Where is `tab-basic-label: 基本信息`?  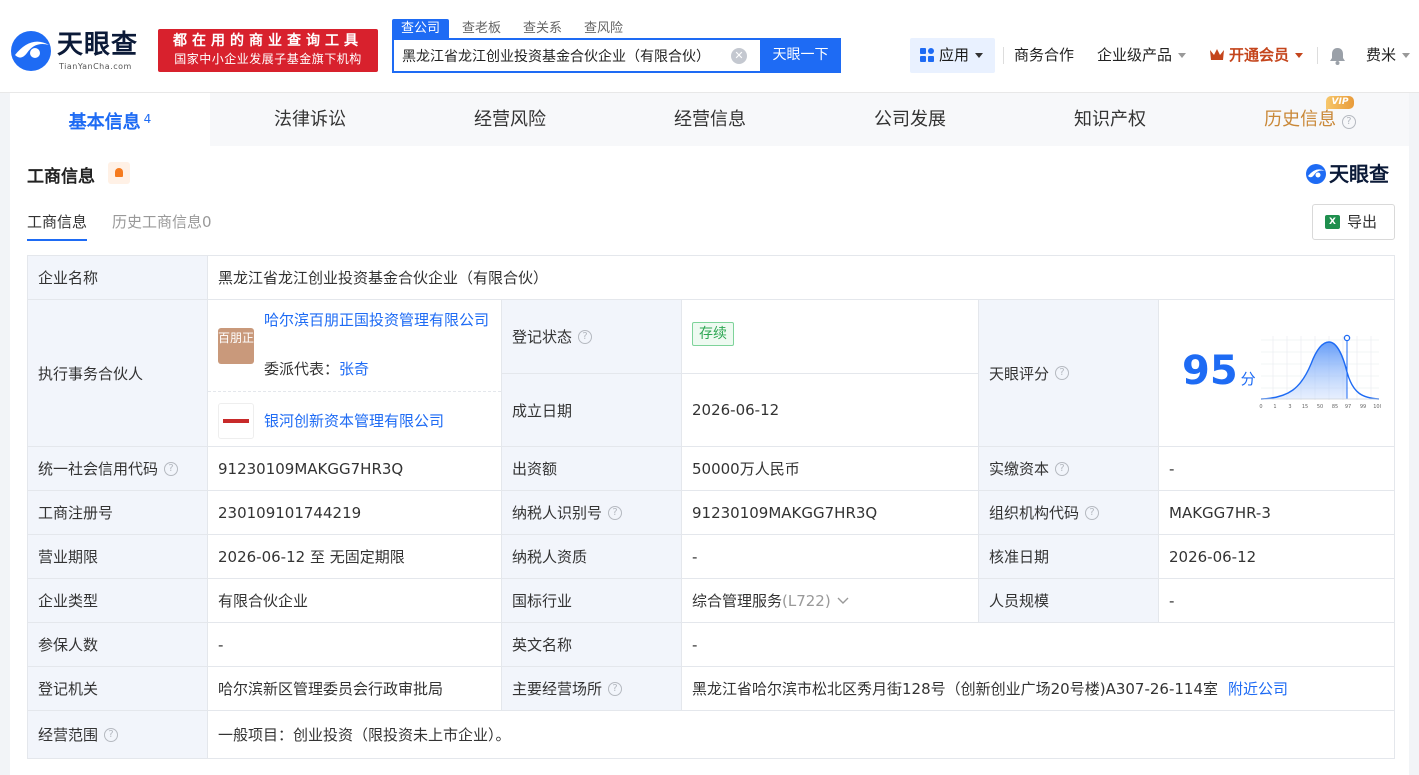
tab-basic-label: 基本信息 is located at coordinates (104, 122).